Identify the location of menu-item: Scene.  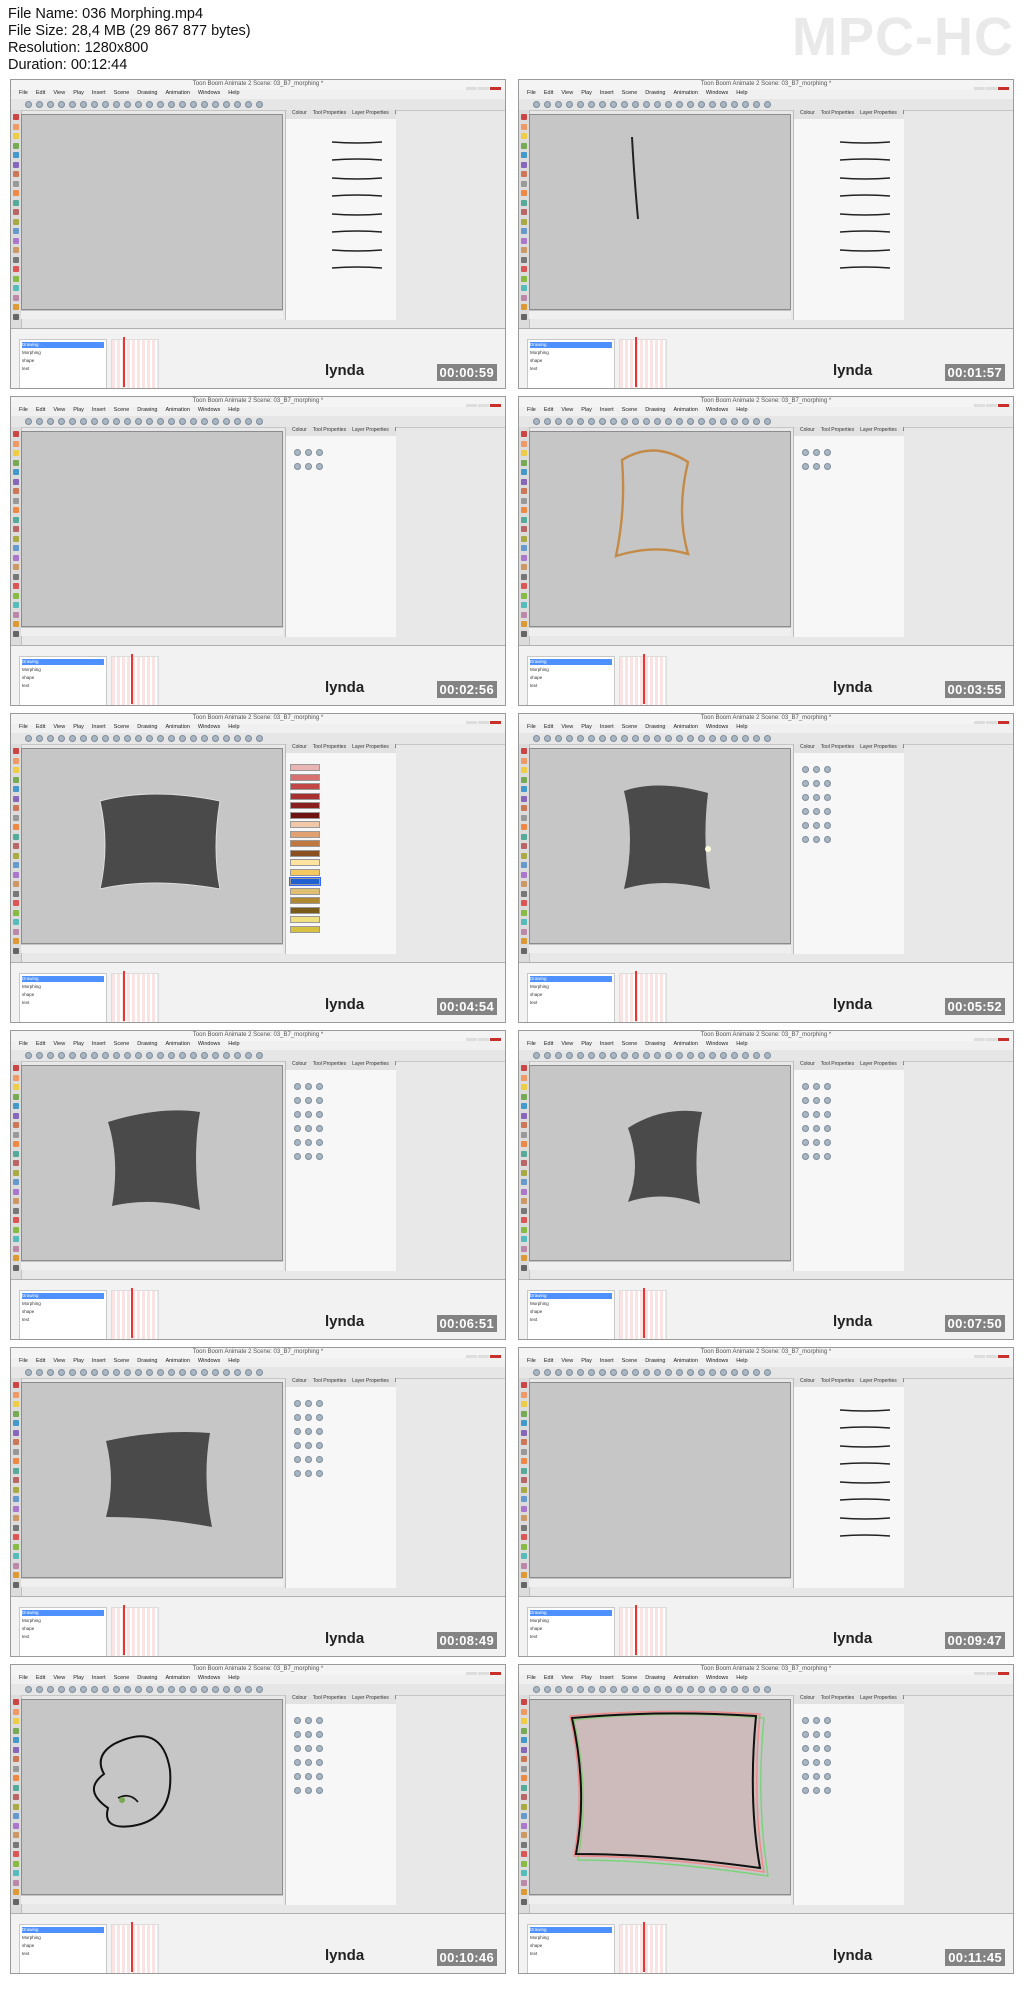
(630, 93).